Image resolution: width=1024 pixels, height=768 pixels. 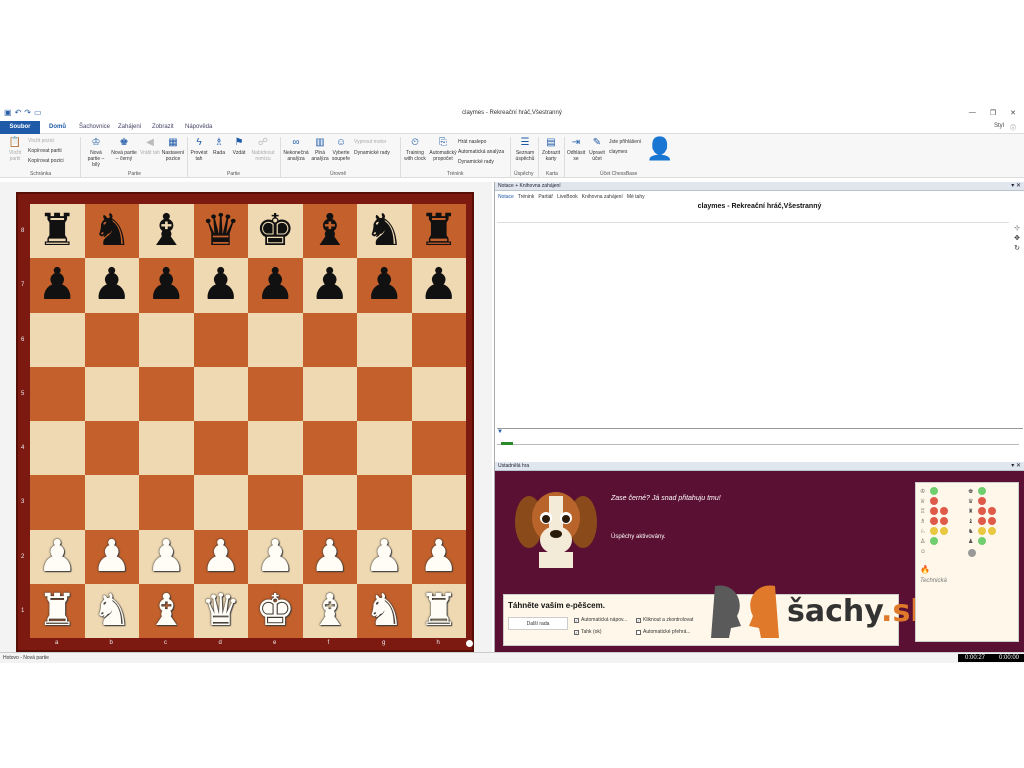 What do you see at coordinates (576, 149) in the screenshot?
I see `logout-button: ⇥ Odhlásit se` at bounding box center [576, 149].